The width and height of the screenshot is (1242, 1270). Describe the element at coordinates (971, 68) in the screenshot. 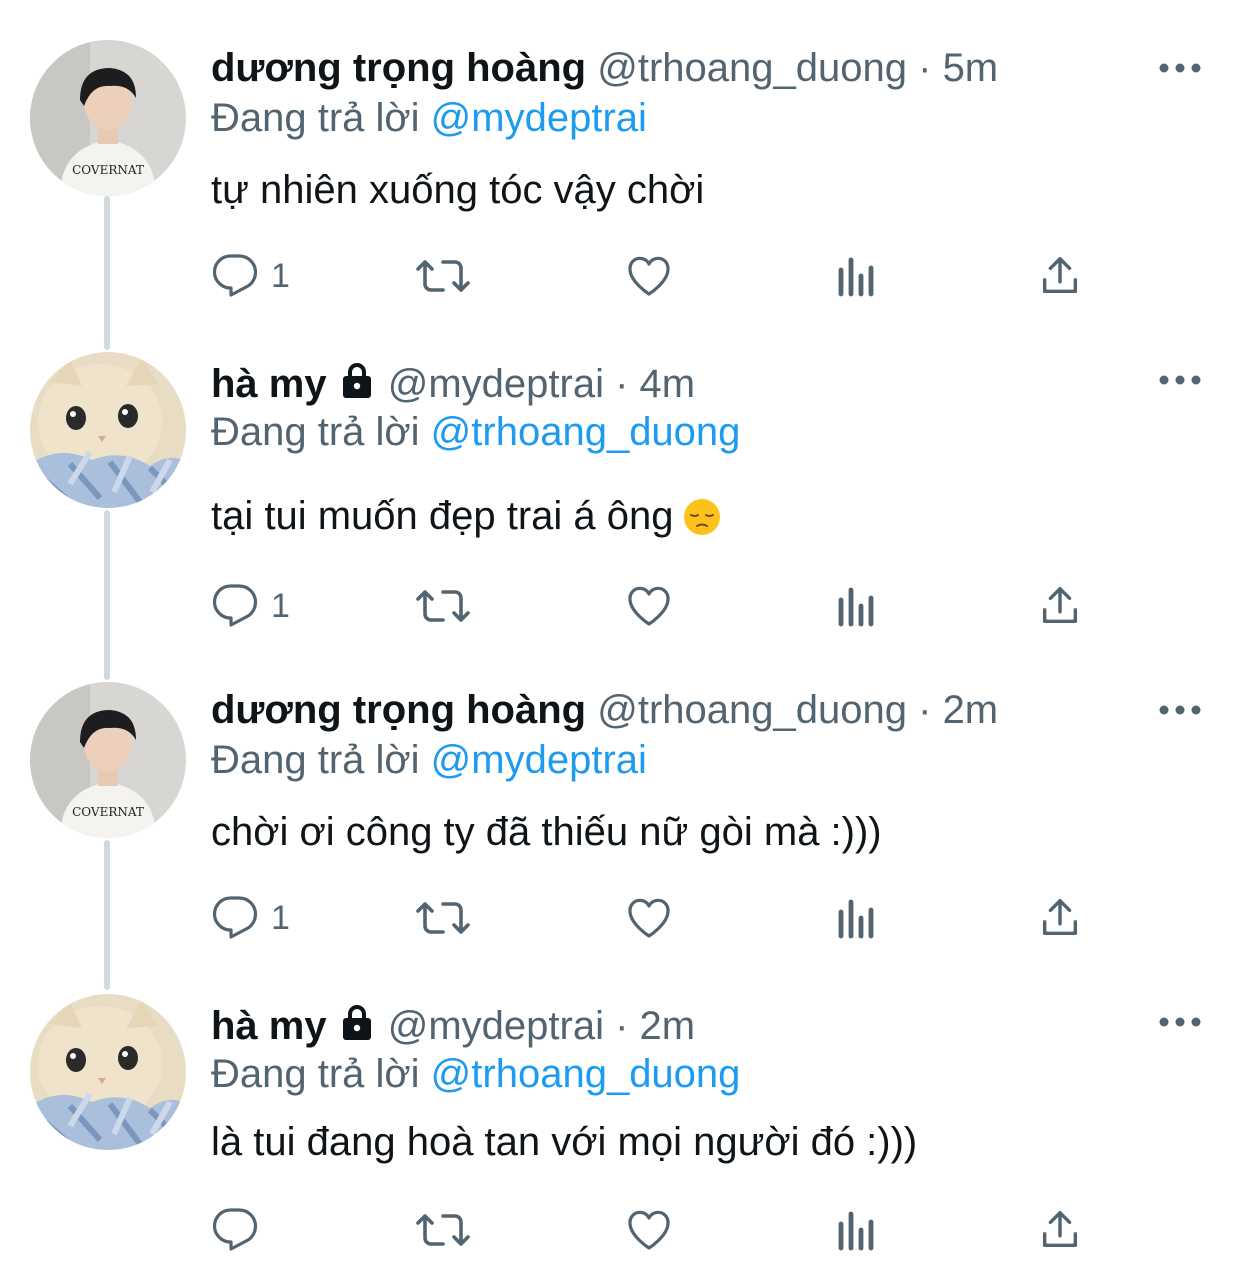

I see `timestamp: 5m` at that location.